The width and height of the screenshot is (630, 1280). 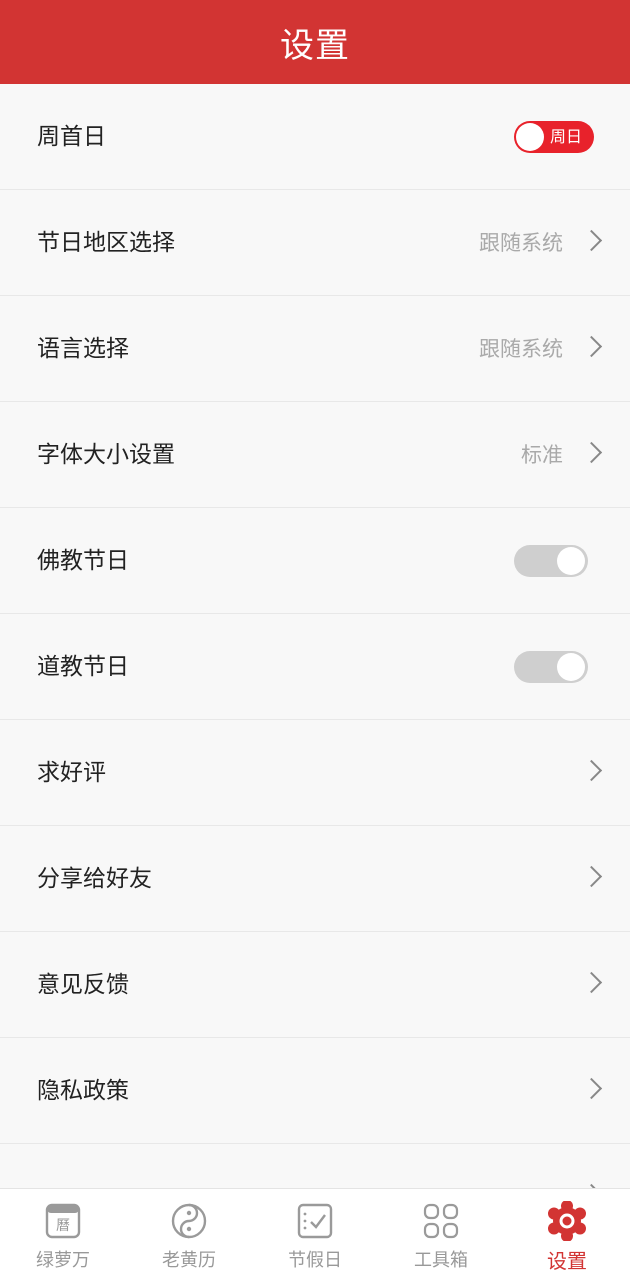 I want to click on settings-icon, so click(x=567, y=1221).